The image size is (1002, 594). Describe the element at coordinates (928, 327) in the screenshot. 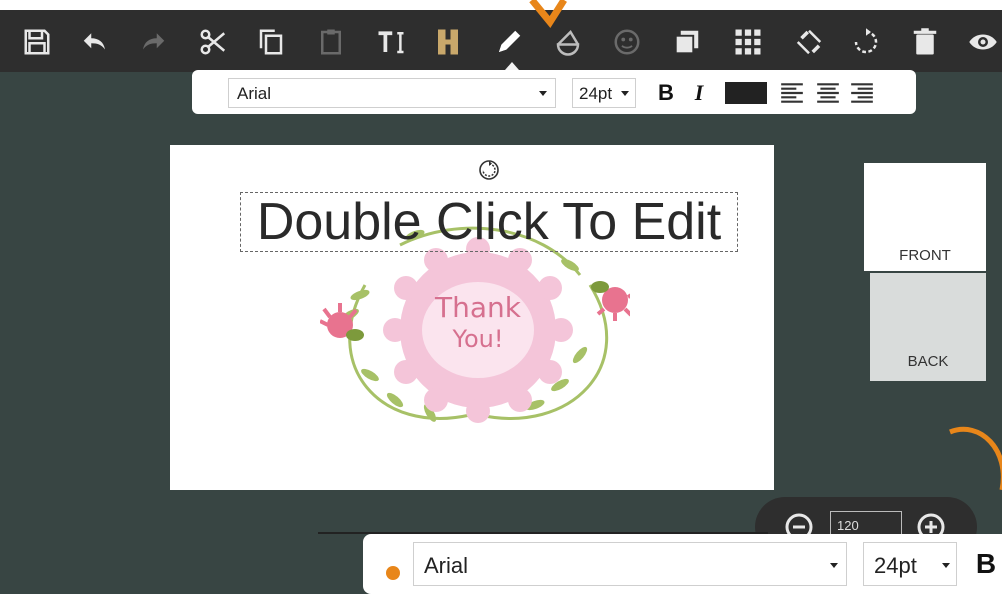

I see `tab-back: BACK` at that location.